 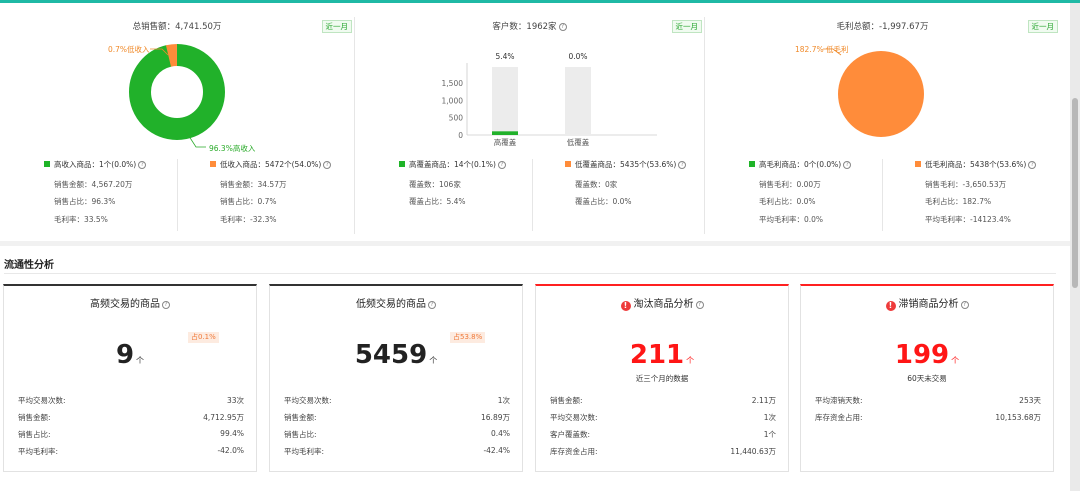 I want to click on y-tick-label: 1,500, so click(x=453, y=83).